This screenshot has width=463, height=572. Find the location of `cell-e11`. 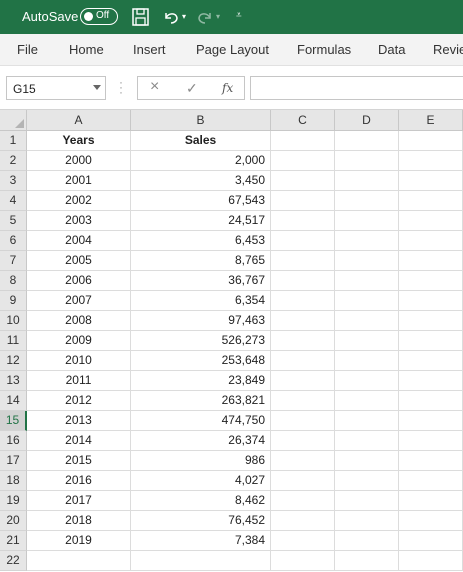

cell-e11 is located at coordinates (431, 341).